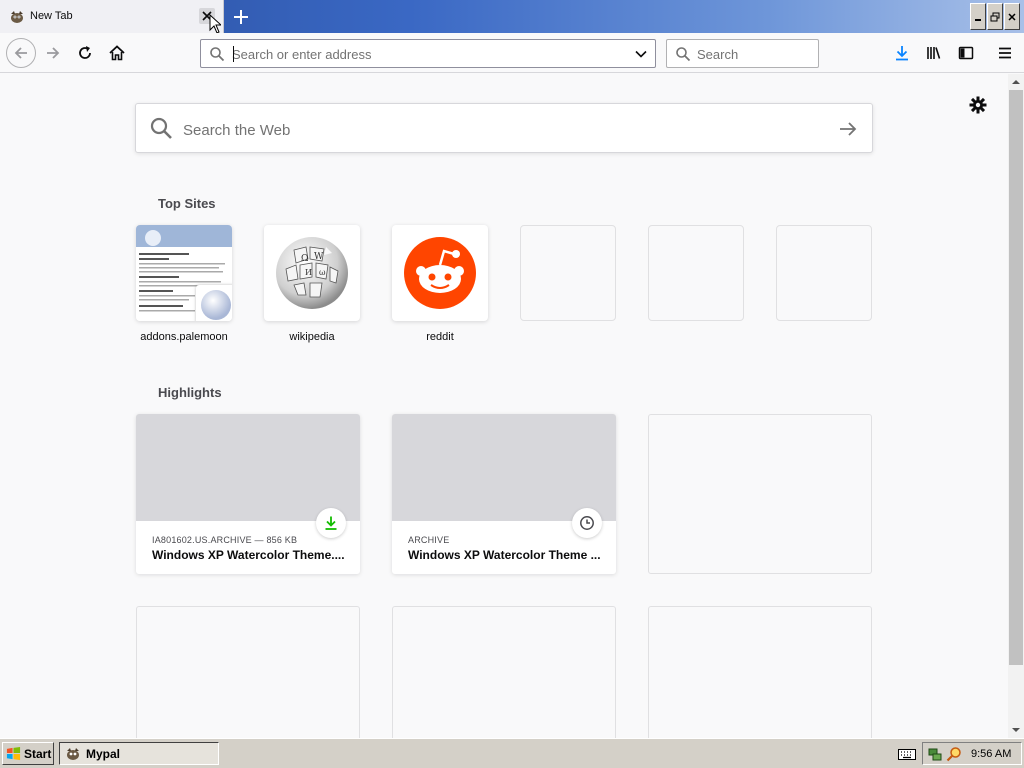  I want to click on network-icon, so click(935, 754).